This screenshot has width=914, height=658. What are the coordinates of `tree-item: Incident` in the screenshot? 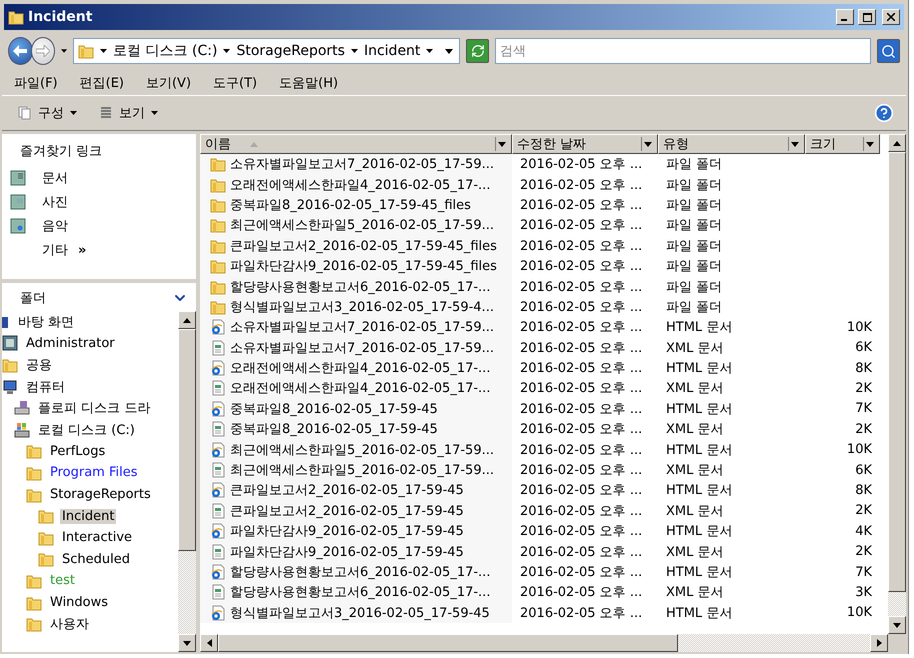 It's located at (88, 516).